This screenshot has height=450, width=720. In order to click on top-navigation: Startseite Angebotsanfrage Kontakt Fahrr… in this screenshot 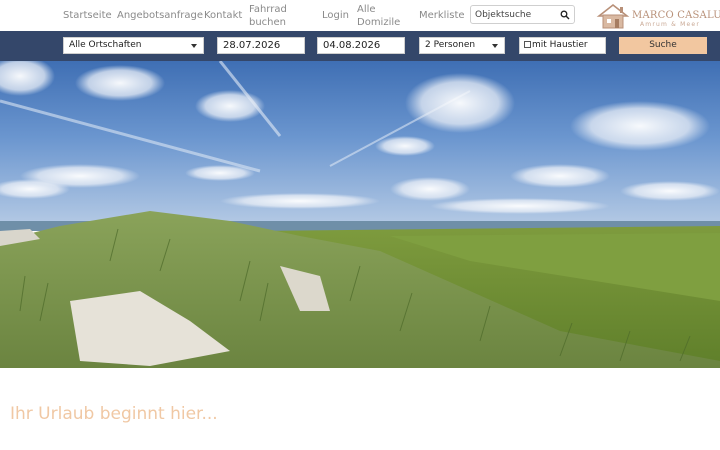, I will do `click(360, 15)`.